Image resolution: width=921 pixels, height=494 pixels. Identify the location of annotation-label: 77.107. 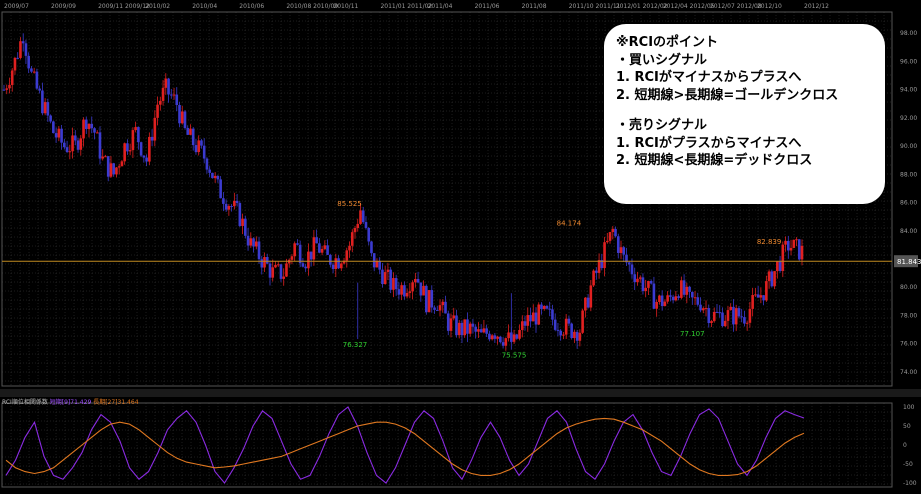
(692, 334).